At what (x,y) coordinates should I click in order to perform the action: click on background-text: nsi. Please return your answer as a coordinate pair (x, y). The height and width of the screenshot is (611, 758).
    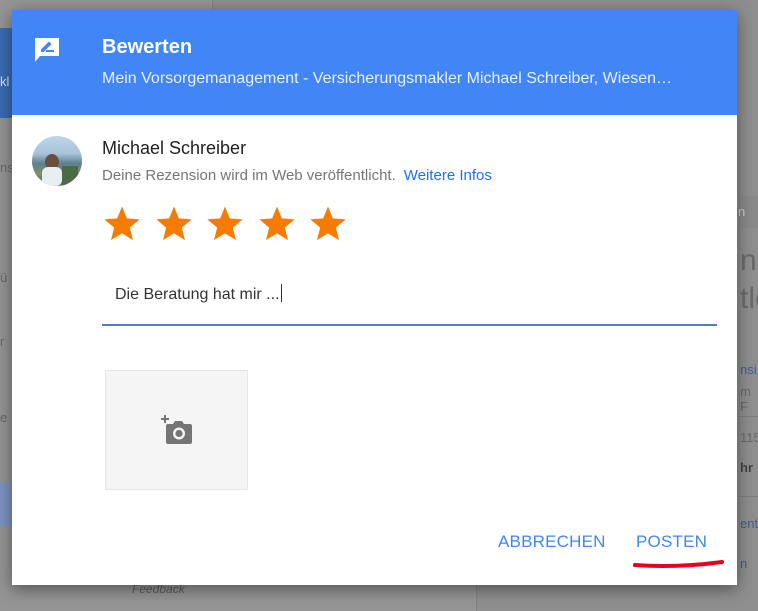
    Looking at the image, I should click on (748, 369).